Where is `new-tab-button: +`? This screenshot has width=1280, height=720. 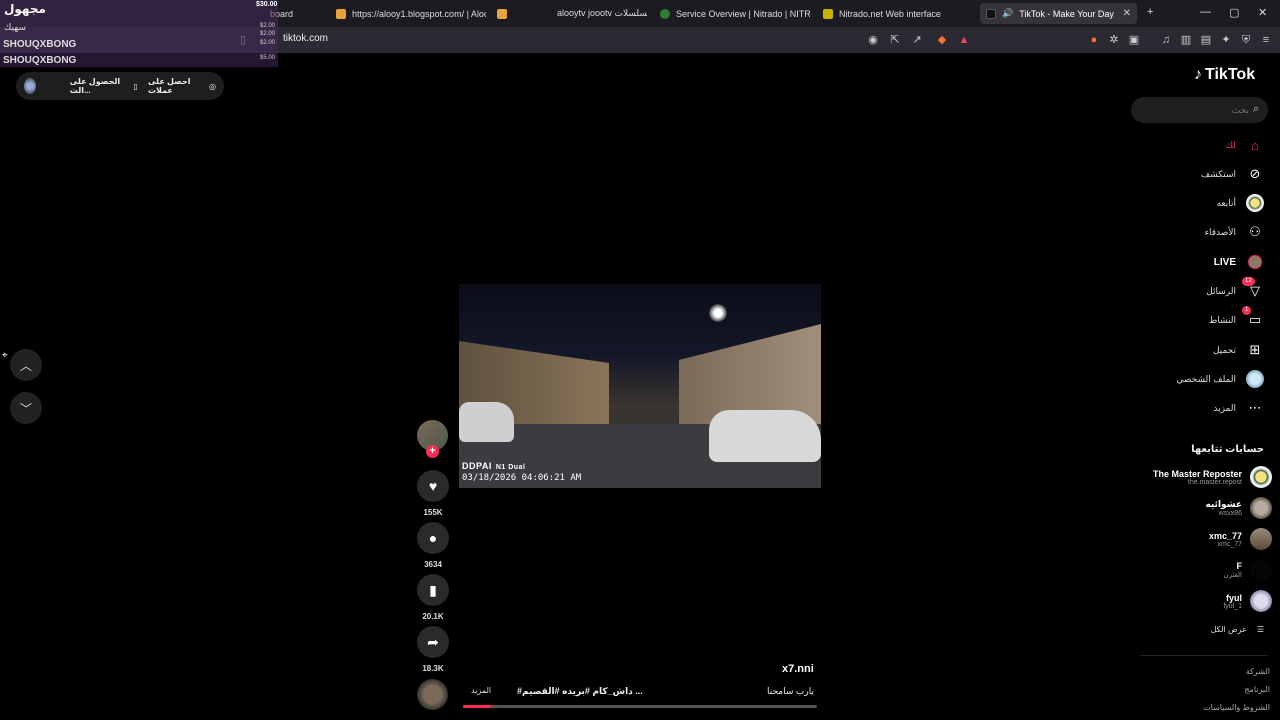 new-tab-button: + is located at coordinates (1150, 12).